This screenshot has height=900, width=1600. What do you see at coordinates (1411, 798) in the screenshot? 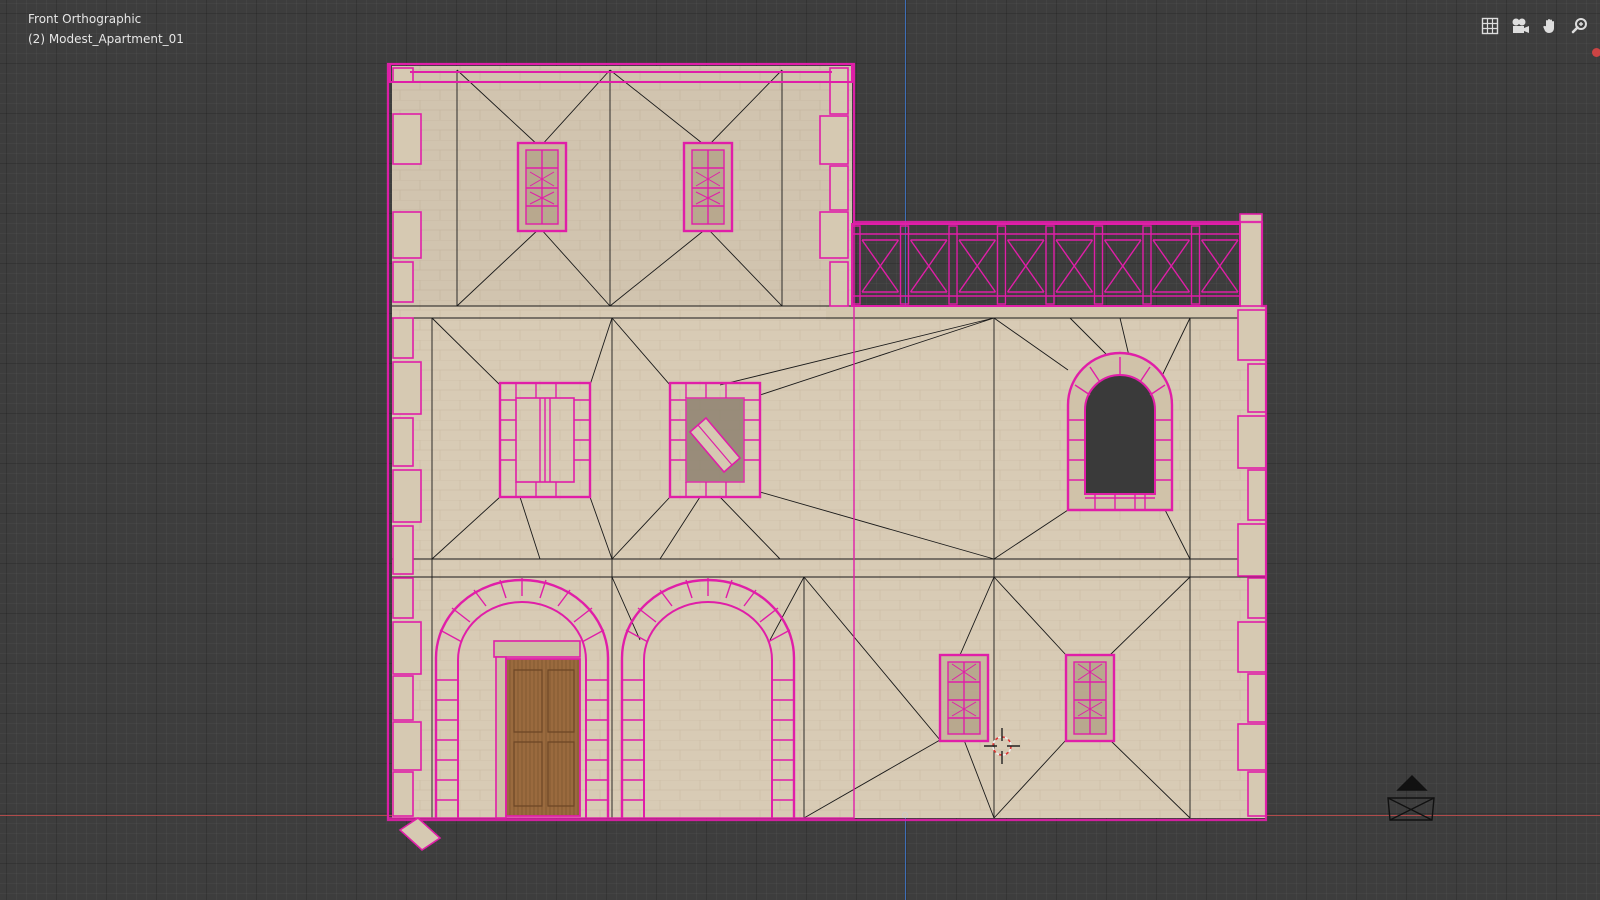
I see `camera-object-icon` at bounding box center [1411, 798].